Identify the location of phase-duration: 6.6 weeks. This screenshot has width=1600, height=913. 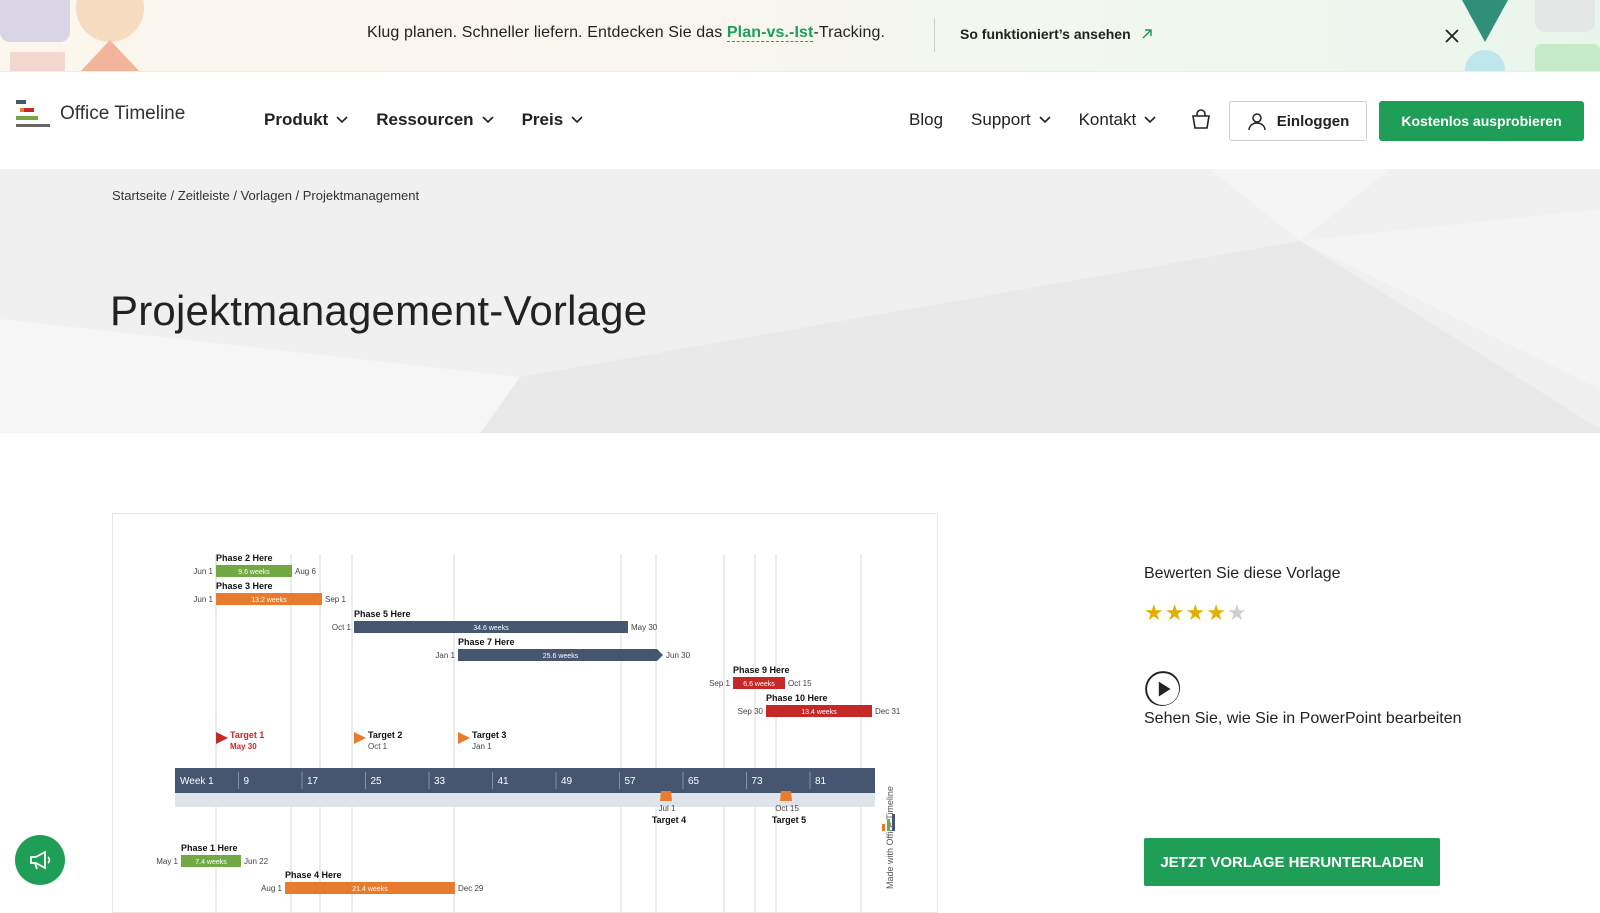
(759, 684).